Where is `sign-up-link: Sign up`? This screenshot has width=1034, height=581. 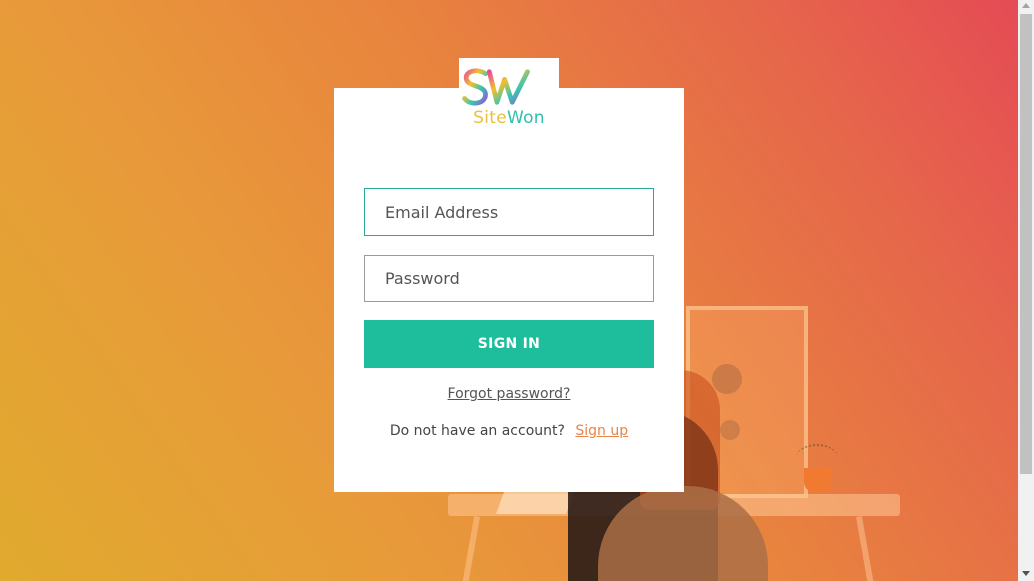
sign-up-link: Sign up is located at coordinates (601, 431).